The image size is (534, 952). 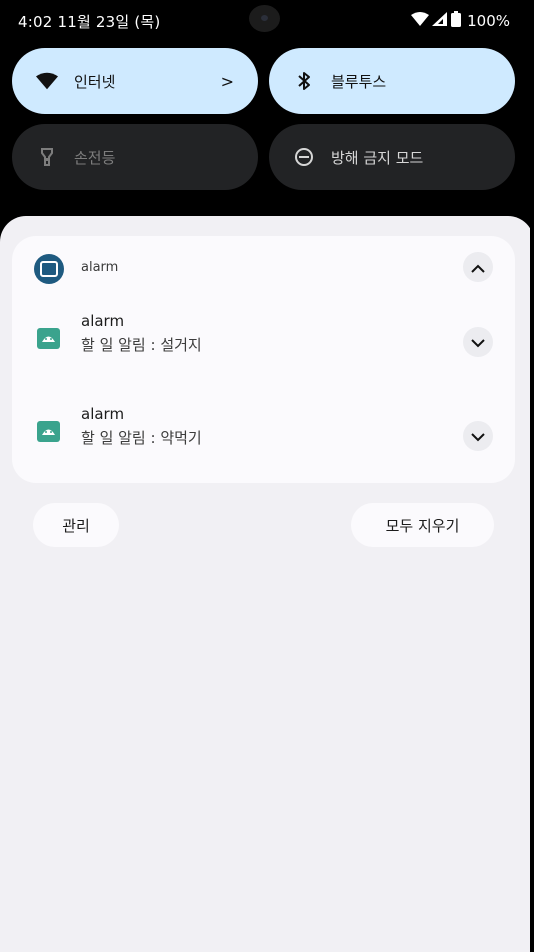 I want to click on do-not-disturb-icon, so click(x=304, y=157).